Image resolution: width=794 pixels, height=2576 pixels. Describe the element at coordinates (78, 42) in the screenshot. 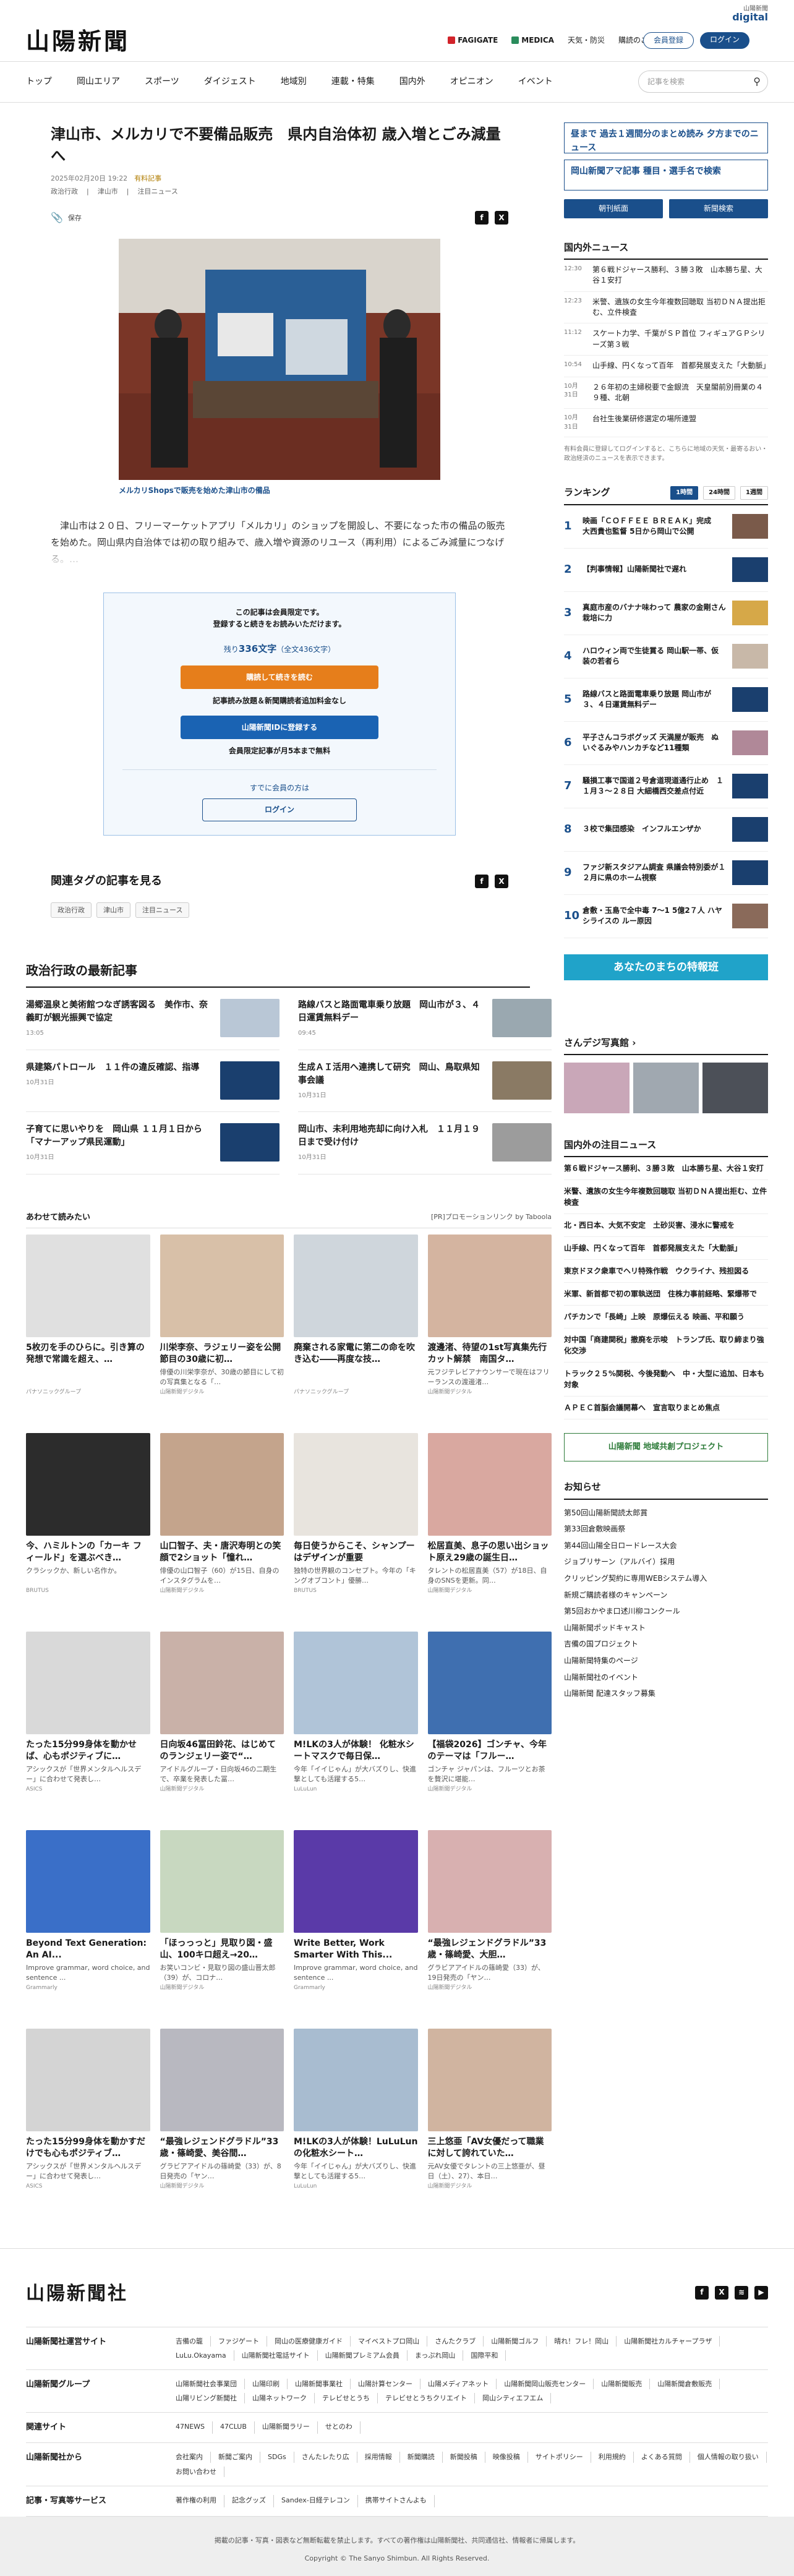

I see `site-logo: 山陽新聞` at that location.